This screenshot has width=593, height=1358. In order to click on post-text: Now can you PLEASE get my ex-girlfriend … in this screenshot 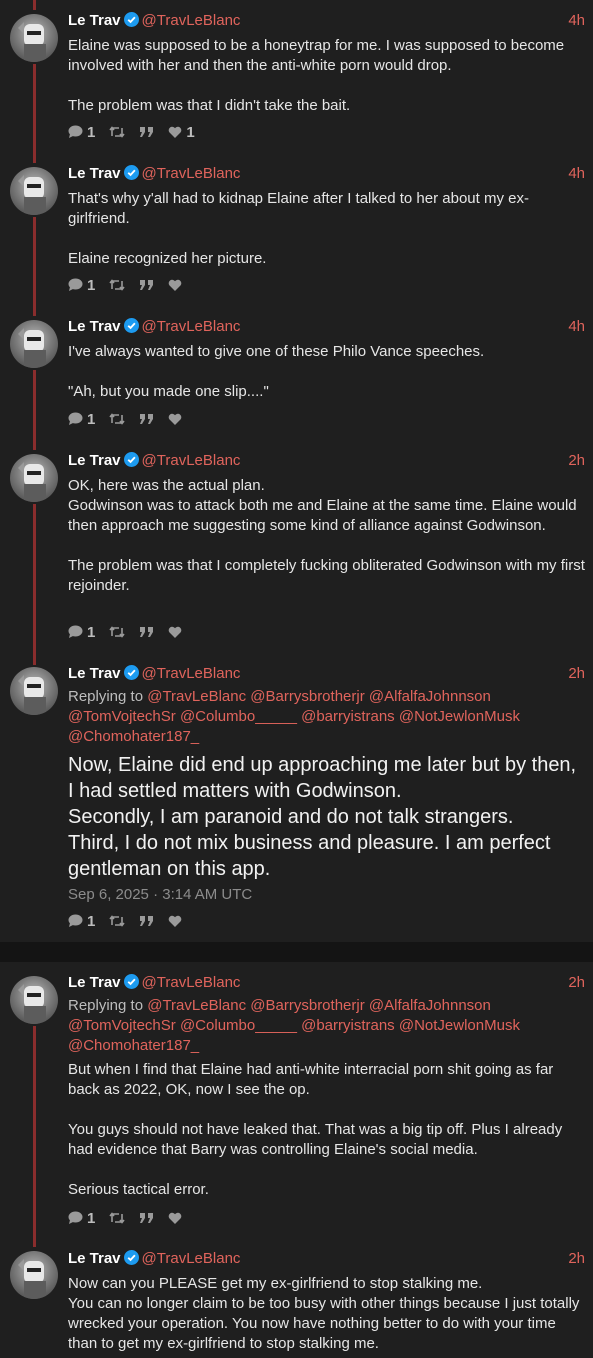, I will do `click(324, 1313)`.